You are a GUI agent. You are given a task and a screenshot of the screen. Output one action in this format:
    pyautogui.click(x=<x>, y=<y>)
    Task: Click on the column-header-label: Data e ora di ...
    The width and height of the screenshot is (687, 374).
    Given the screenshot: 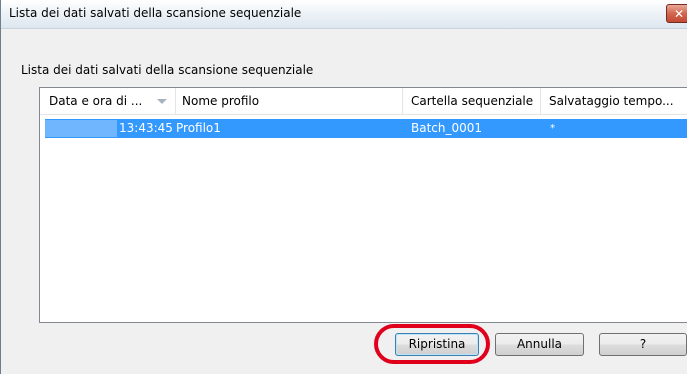 What is the action you would take?
    pyautogui.click(x=96, y=101)
    